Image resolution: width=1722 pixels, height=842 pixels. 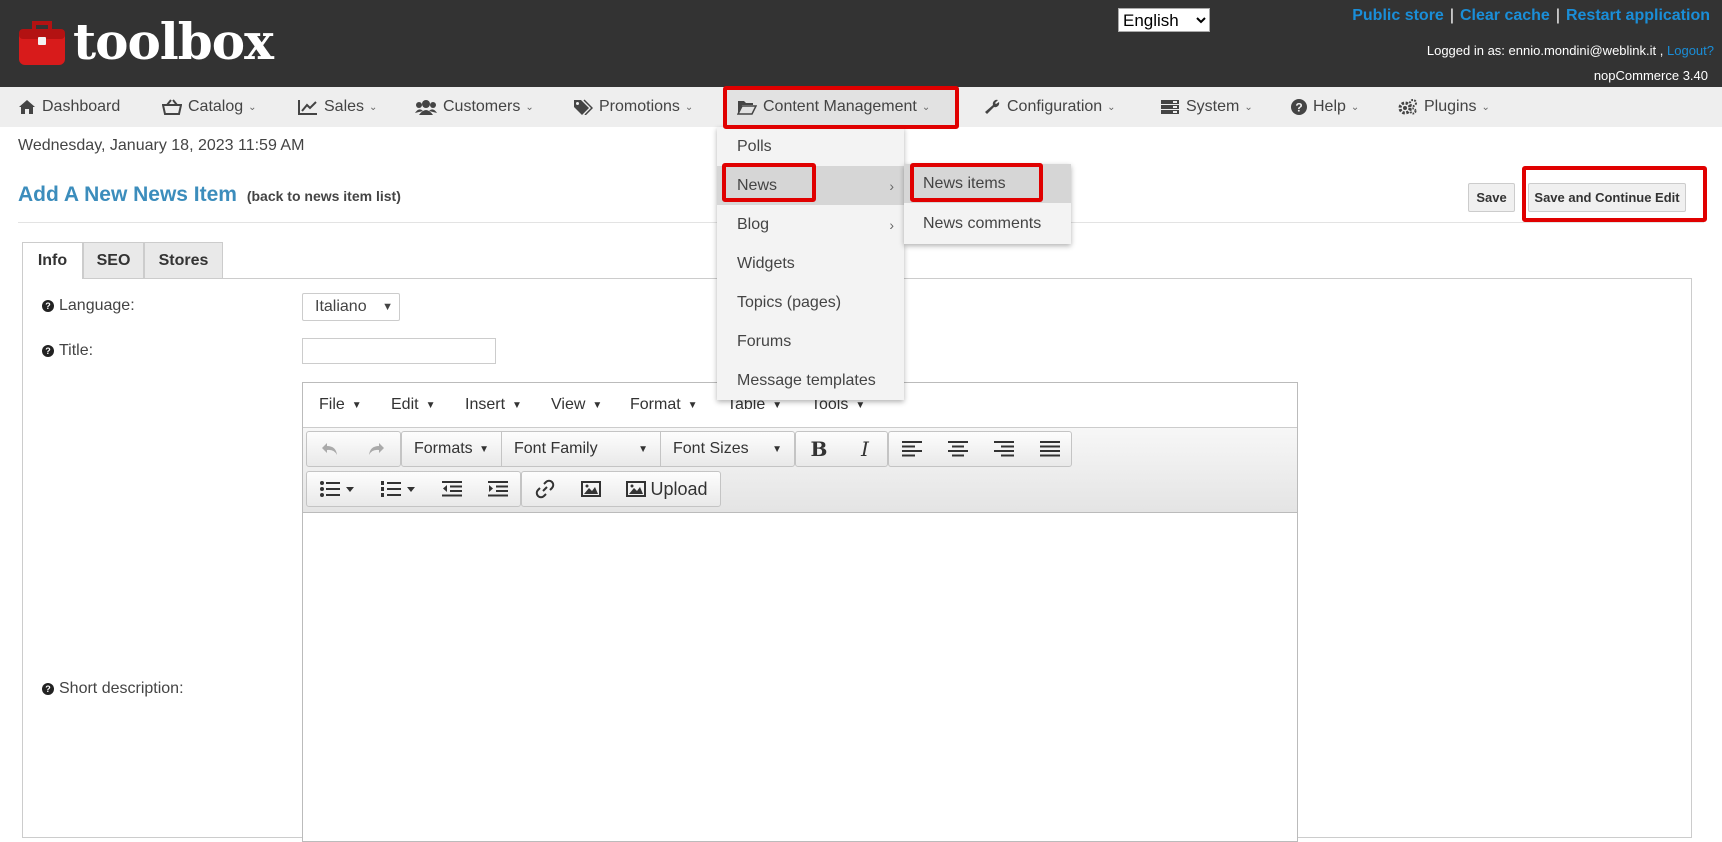 What do you see at coordinates (1170, 107) in the screenshot?
I see `server-icon` at bounding box center [1170, 107].